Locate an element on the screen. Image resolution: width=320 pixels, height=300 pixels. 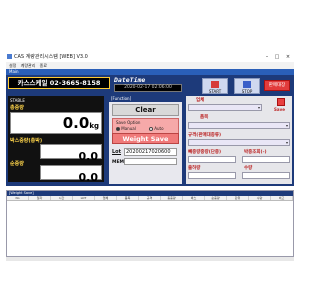
item-label: 품목 is located at coordinates (204, 117).